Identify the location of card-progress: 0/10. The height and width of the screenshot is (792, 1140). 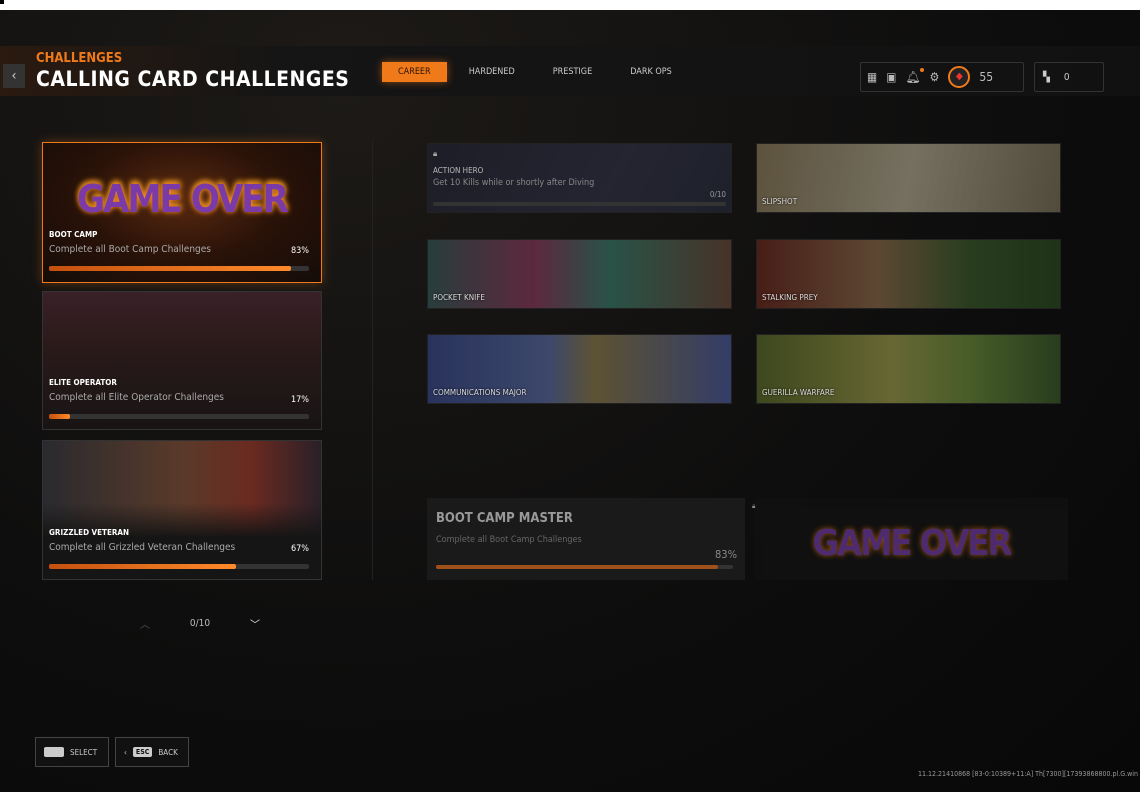
(717, 194).